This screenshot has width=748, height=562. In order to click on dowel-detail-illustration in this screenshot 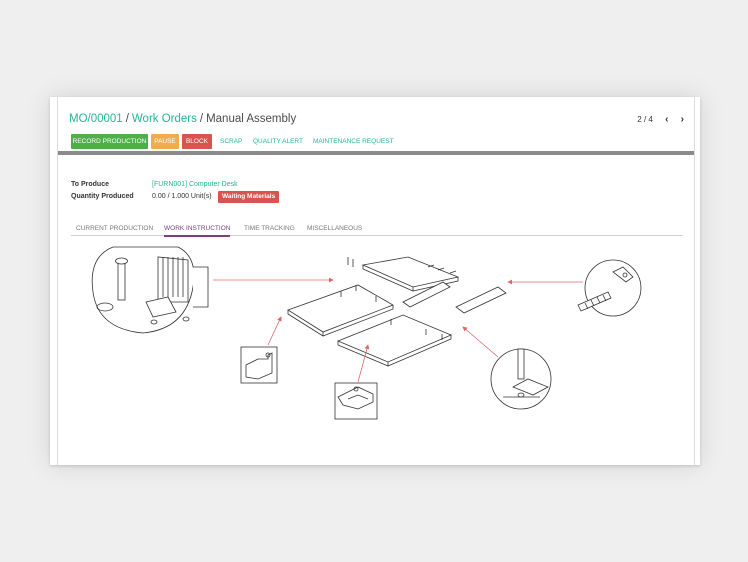, I will do `click(609, 288)`.